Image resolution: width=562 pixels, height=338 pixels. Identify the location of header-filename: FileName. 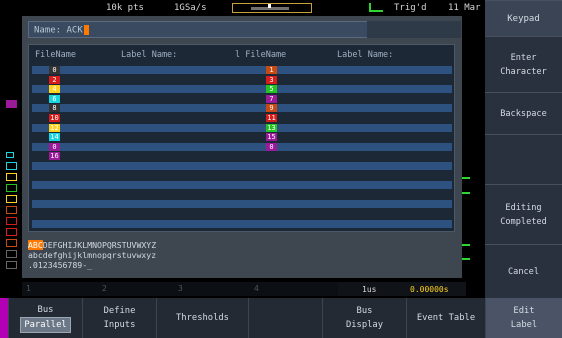
(55, 55).